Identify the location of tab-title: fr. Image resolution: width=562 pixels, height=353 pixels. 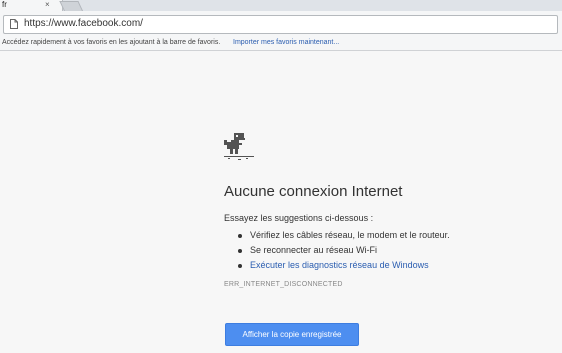
(4, 4).